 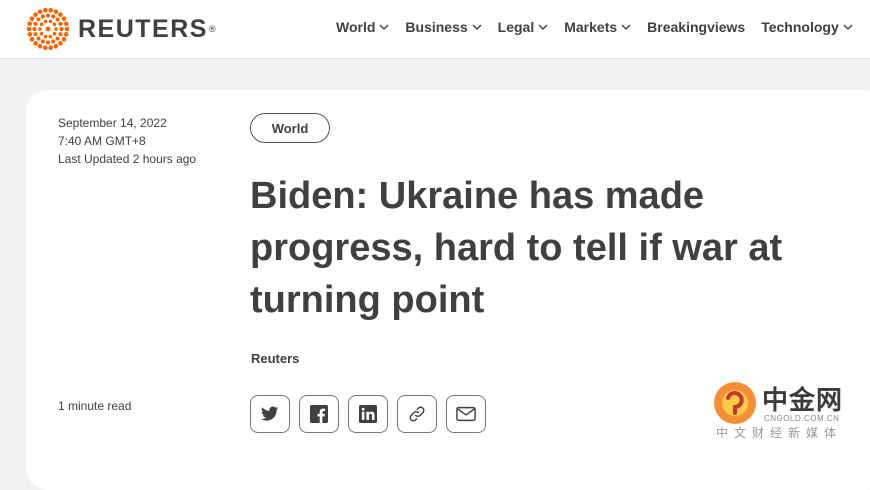 I want to click on nav-item-label: Legal, so click(x=516, y=27).